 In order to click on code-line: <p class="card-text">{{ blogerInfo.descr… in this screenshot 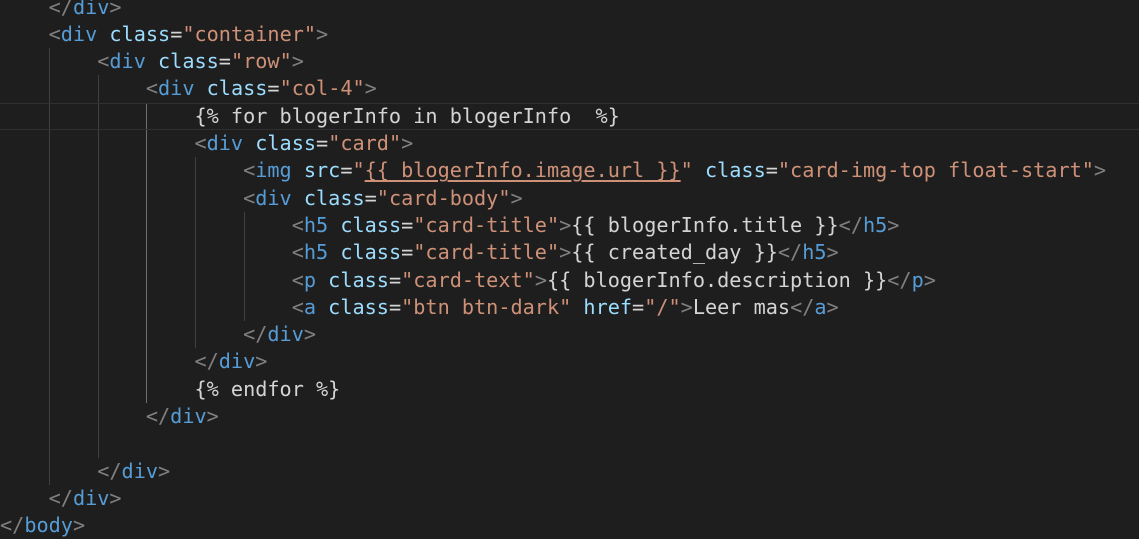, I will do `click(569, 280)`.